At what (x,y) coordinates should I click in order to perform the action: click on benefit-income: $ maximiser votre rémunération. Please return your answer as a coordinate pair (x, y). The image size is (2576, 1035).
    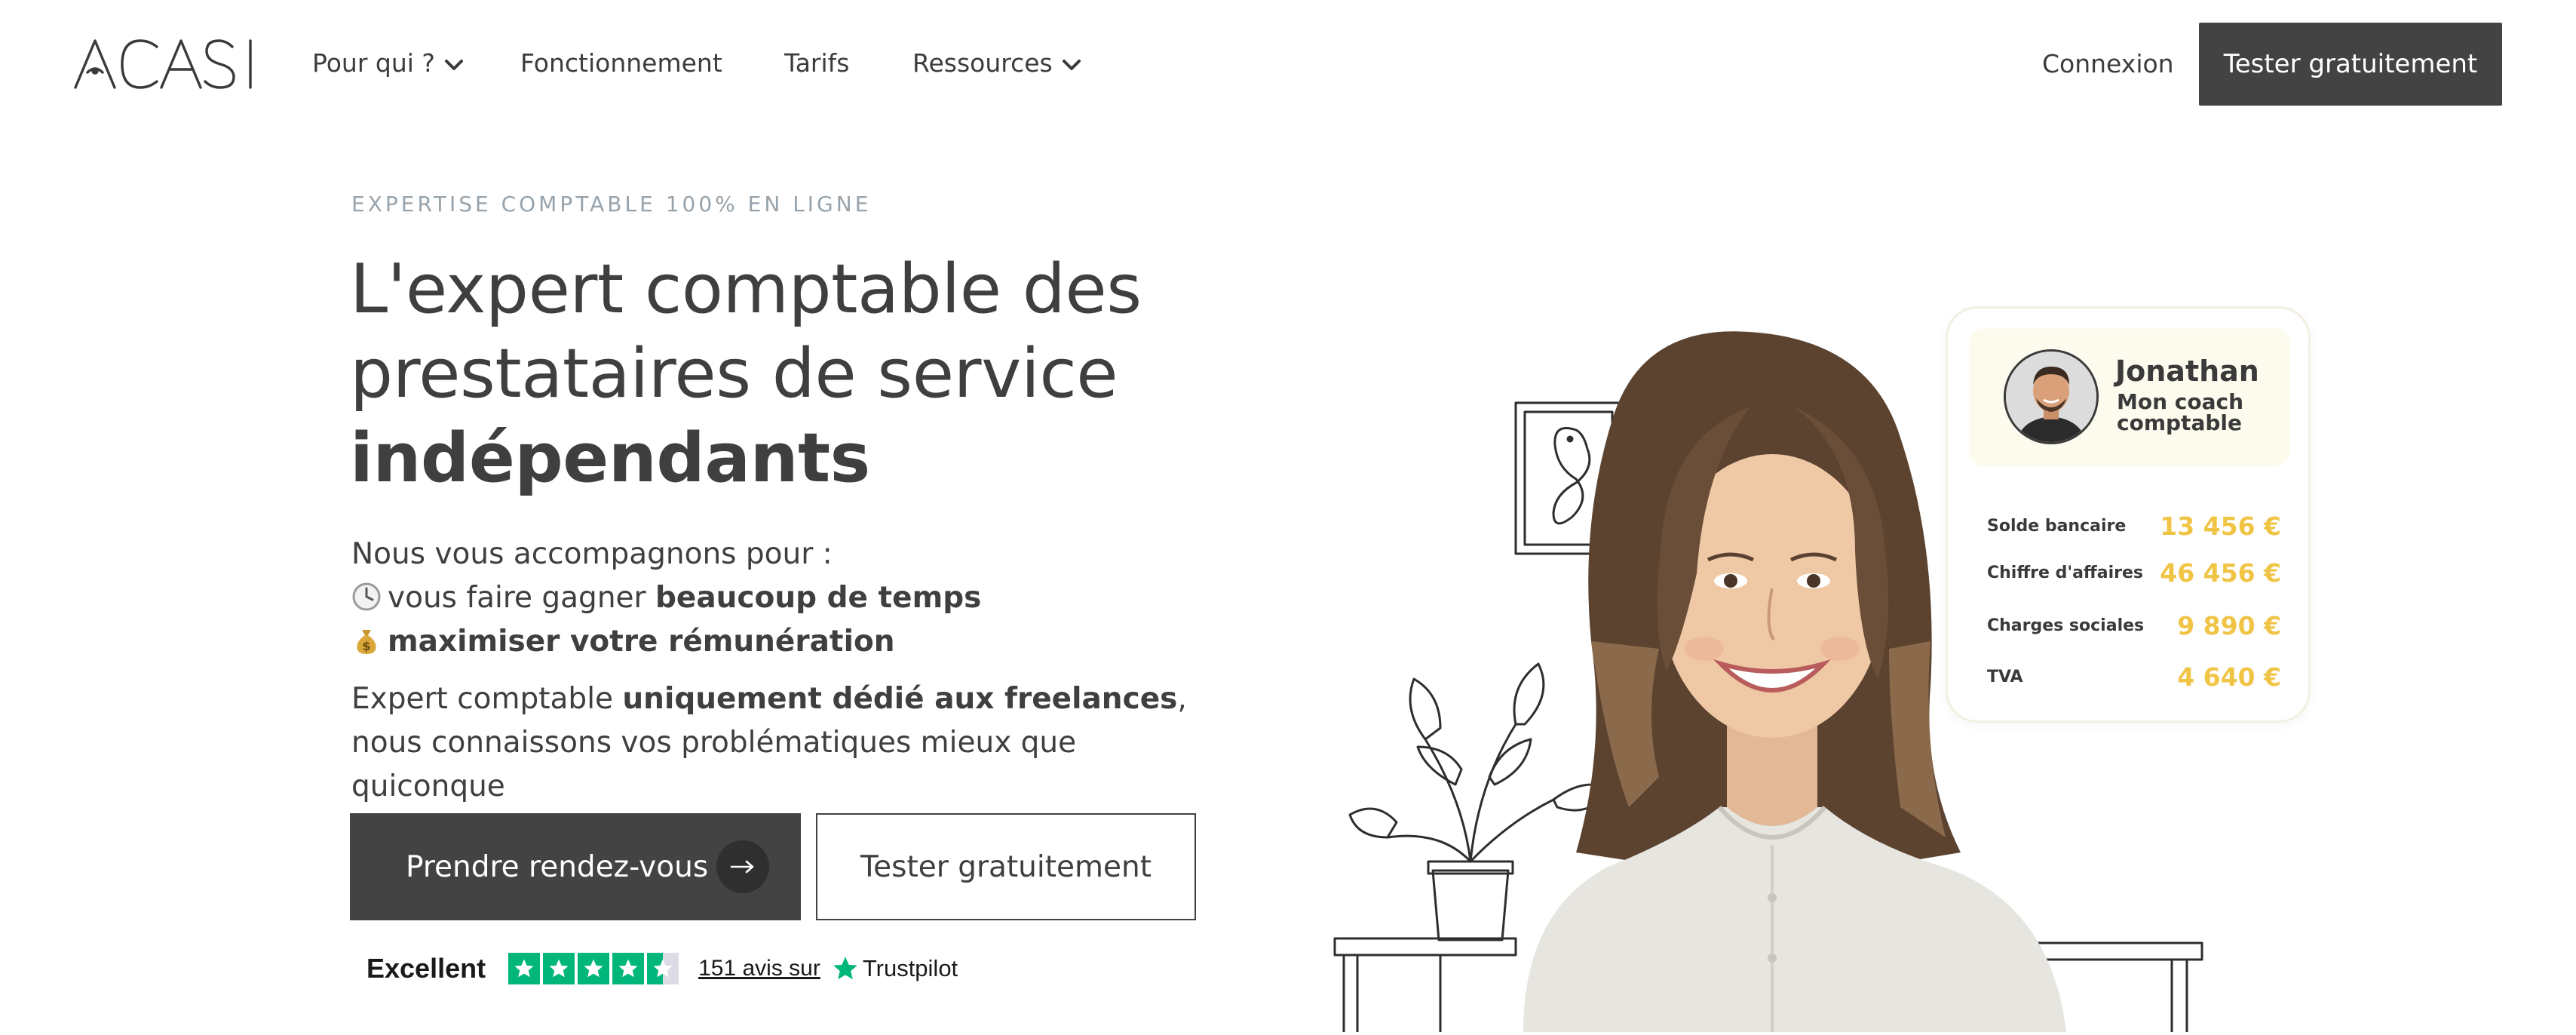
    Looking at the image, I should click on (623, 642).